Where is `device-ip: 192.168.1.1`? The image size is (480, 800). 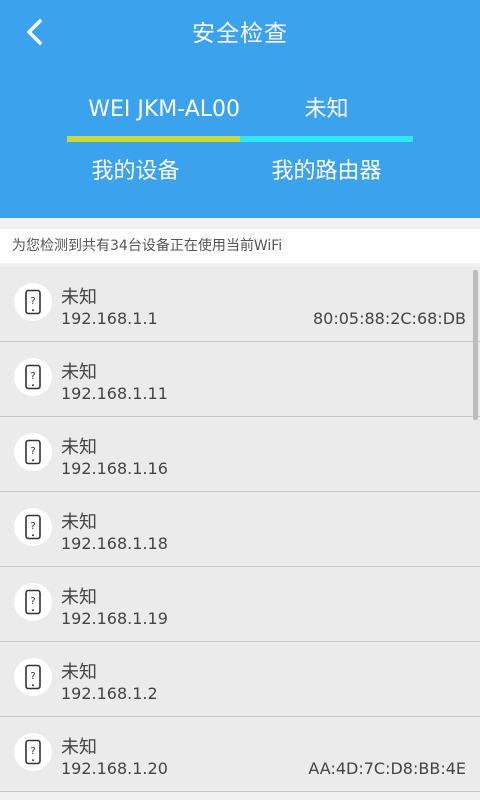 device-ip: 192.168.1.1 is located at coordinates (109, 318).